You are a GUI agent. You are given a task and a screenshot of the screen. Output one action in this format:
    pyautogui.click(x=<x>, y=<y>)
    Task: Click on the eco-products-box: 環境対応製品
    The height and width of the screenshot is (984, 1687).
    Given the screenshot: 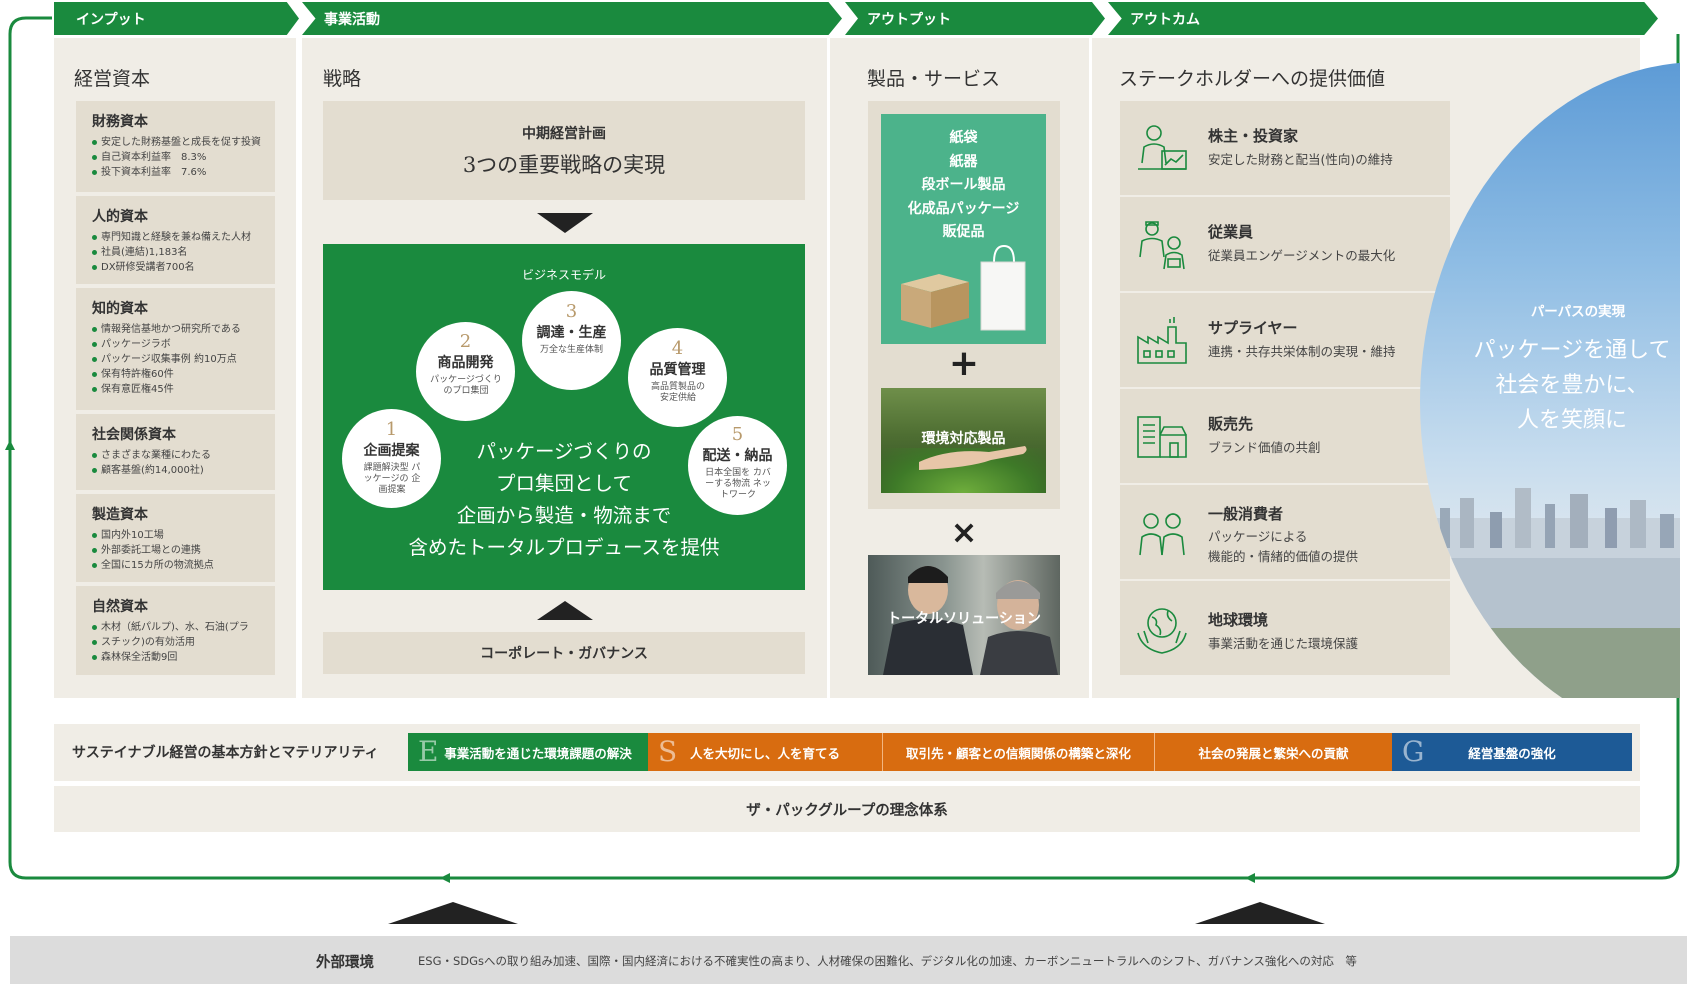 What is the action you would take?
    pyautogui.click(x=963, y=440)
    